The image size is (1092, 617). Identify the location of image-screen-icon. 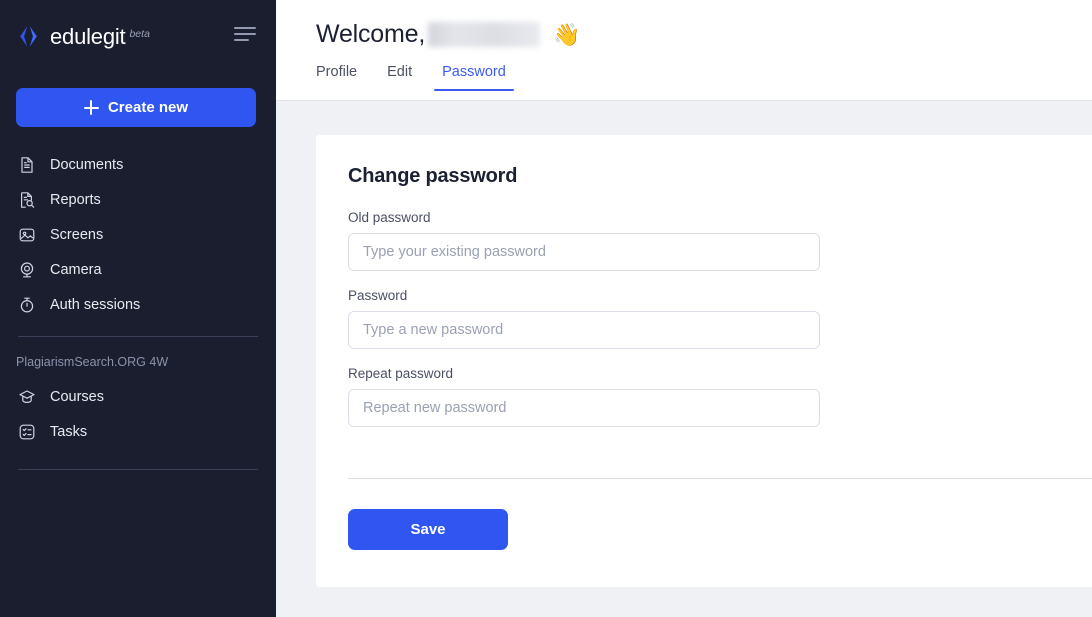
(27, 235).